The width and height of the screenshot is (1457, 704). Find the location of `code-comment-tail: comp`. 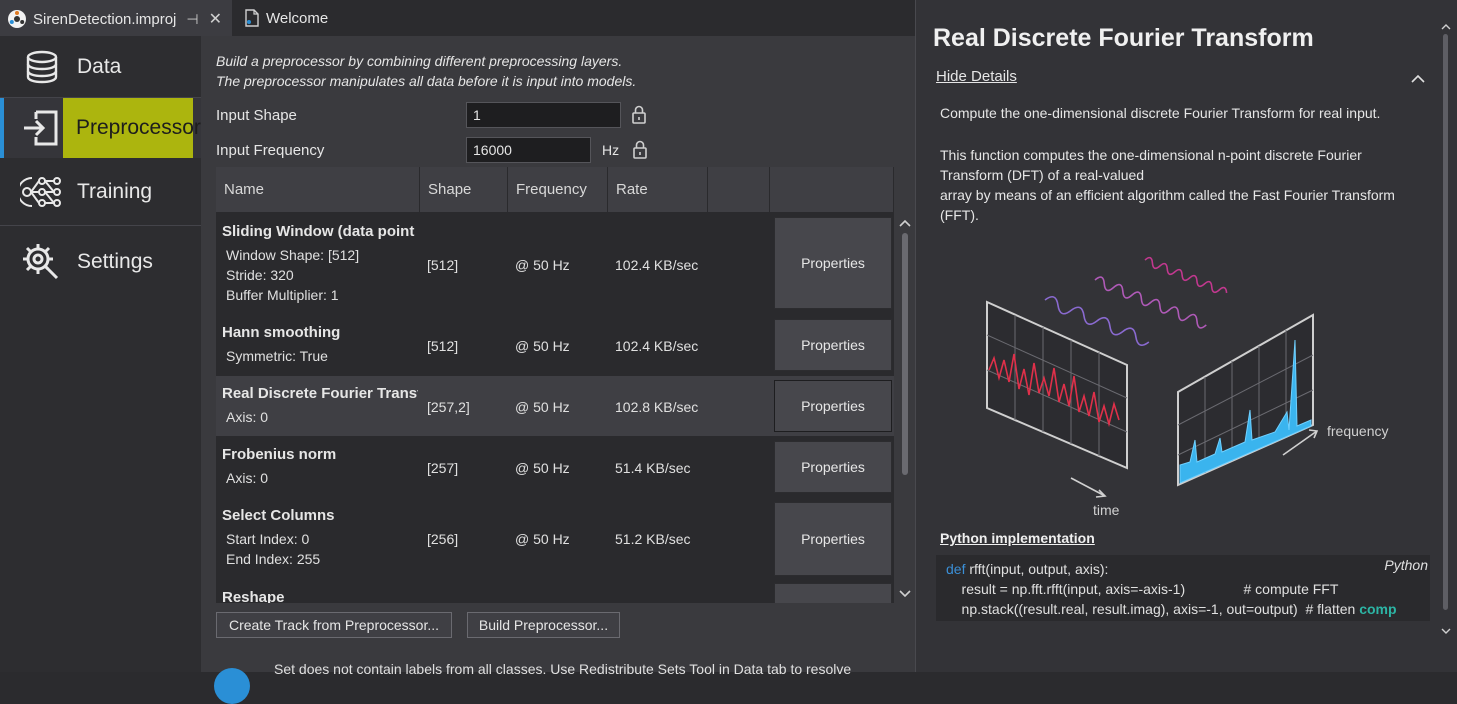

code-comment-tail: comp is located at coordinates (1378, 609).